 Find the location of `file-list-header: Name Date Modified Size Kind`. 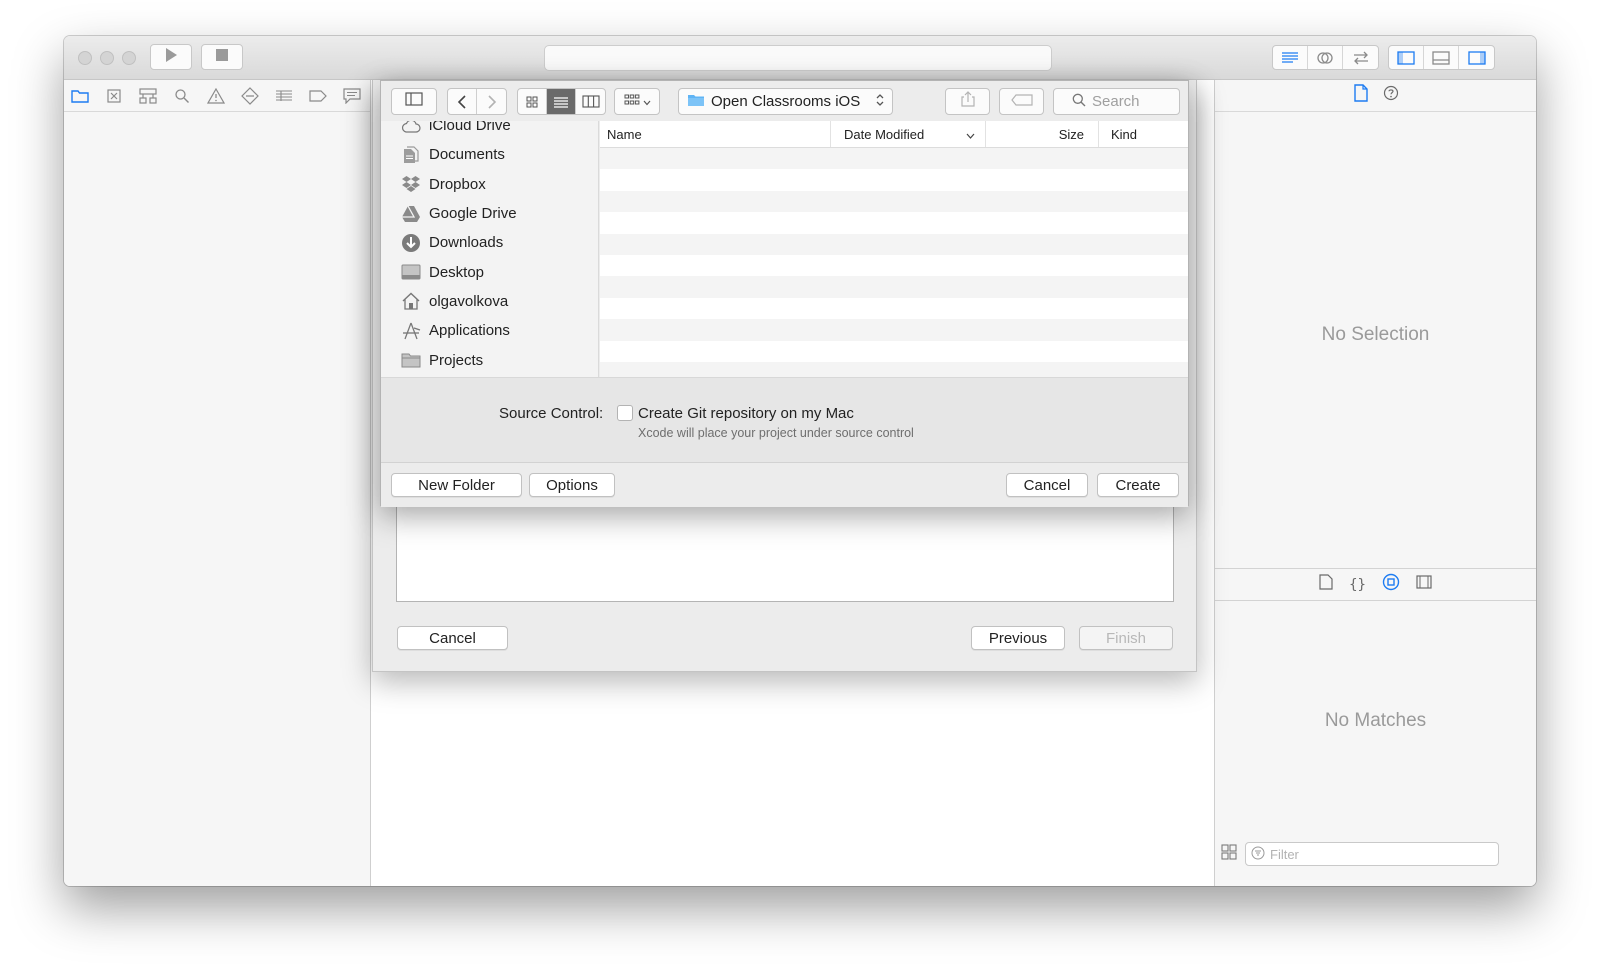

file-list-header: Name Date Modified Size Kind is located at coordinates (894, 134).